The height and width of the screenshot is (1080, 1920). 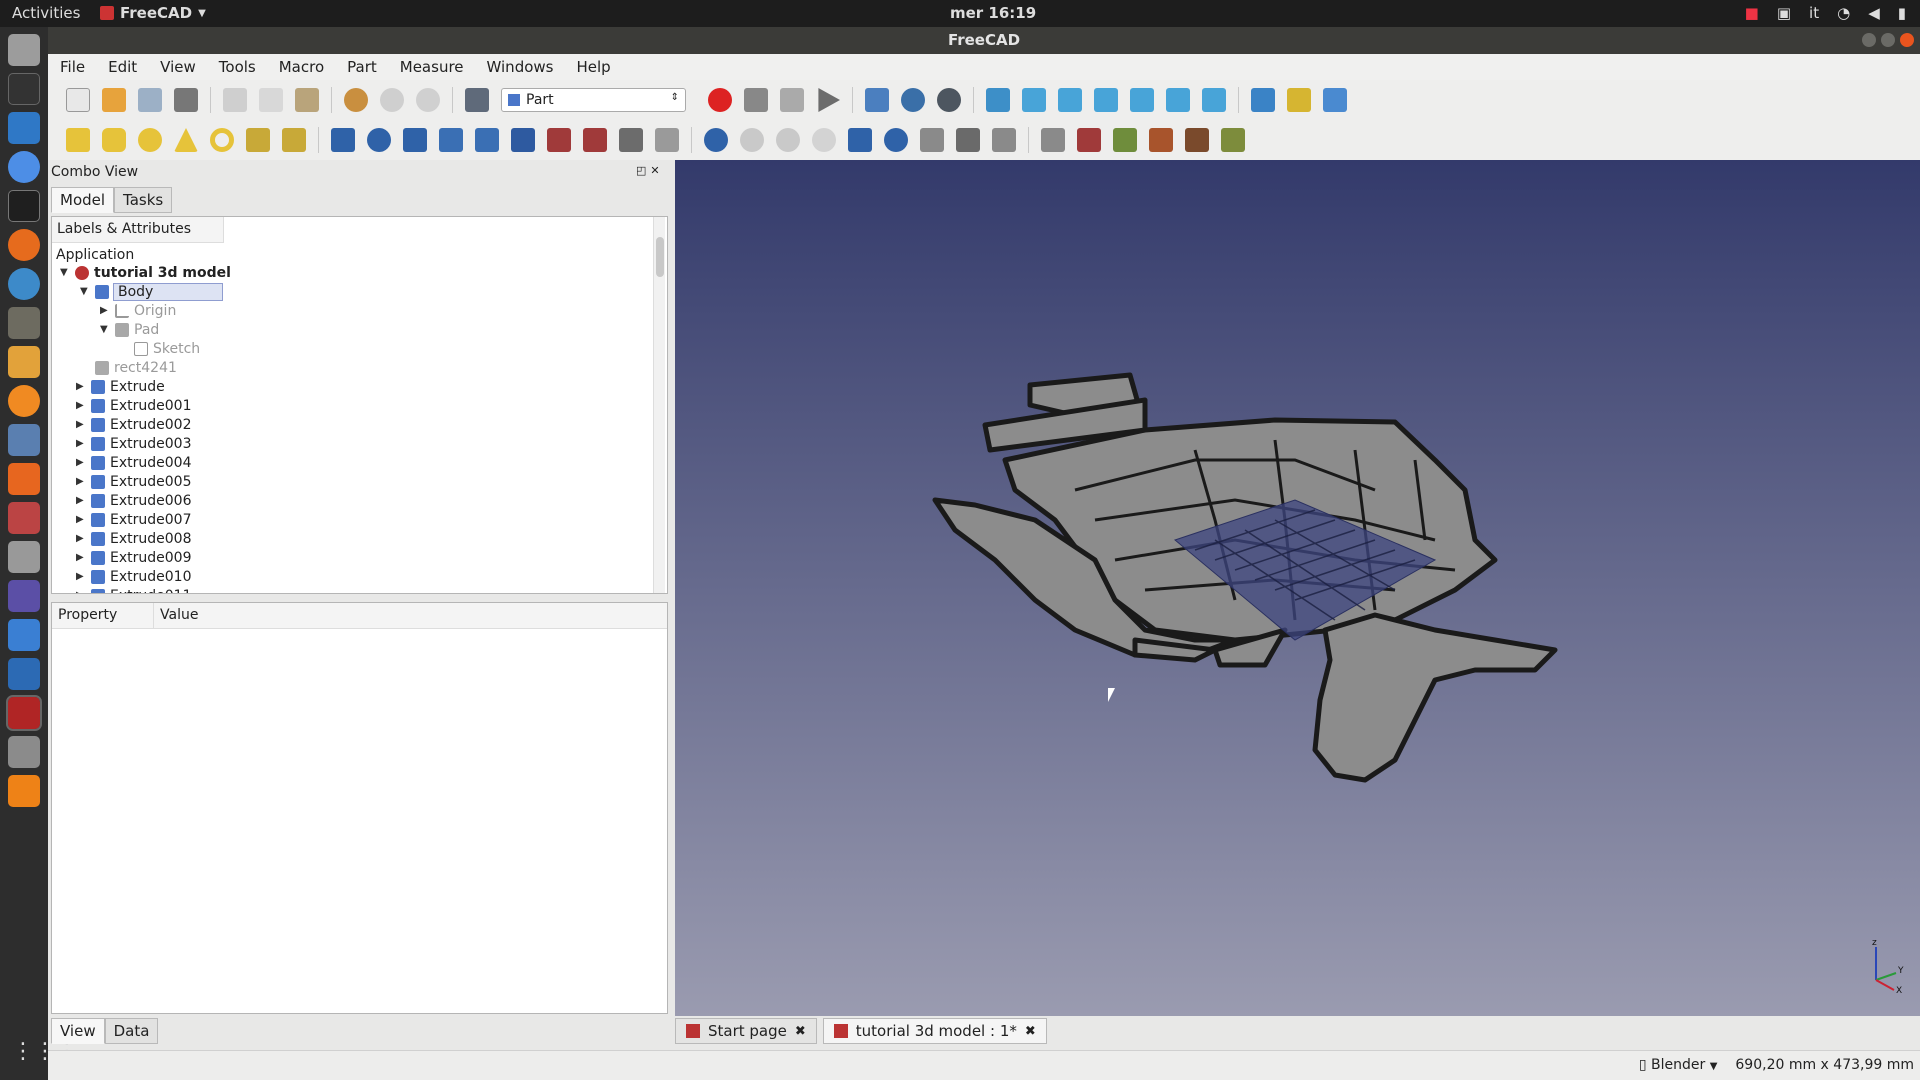 What do you see at coordinates (133, 557) in the screenshot?
I see `tree-extrude: ▶ Extrude009` at bounding box center [133, 557].